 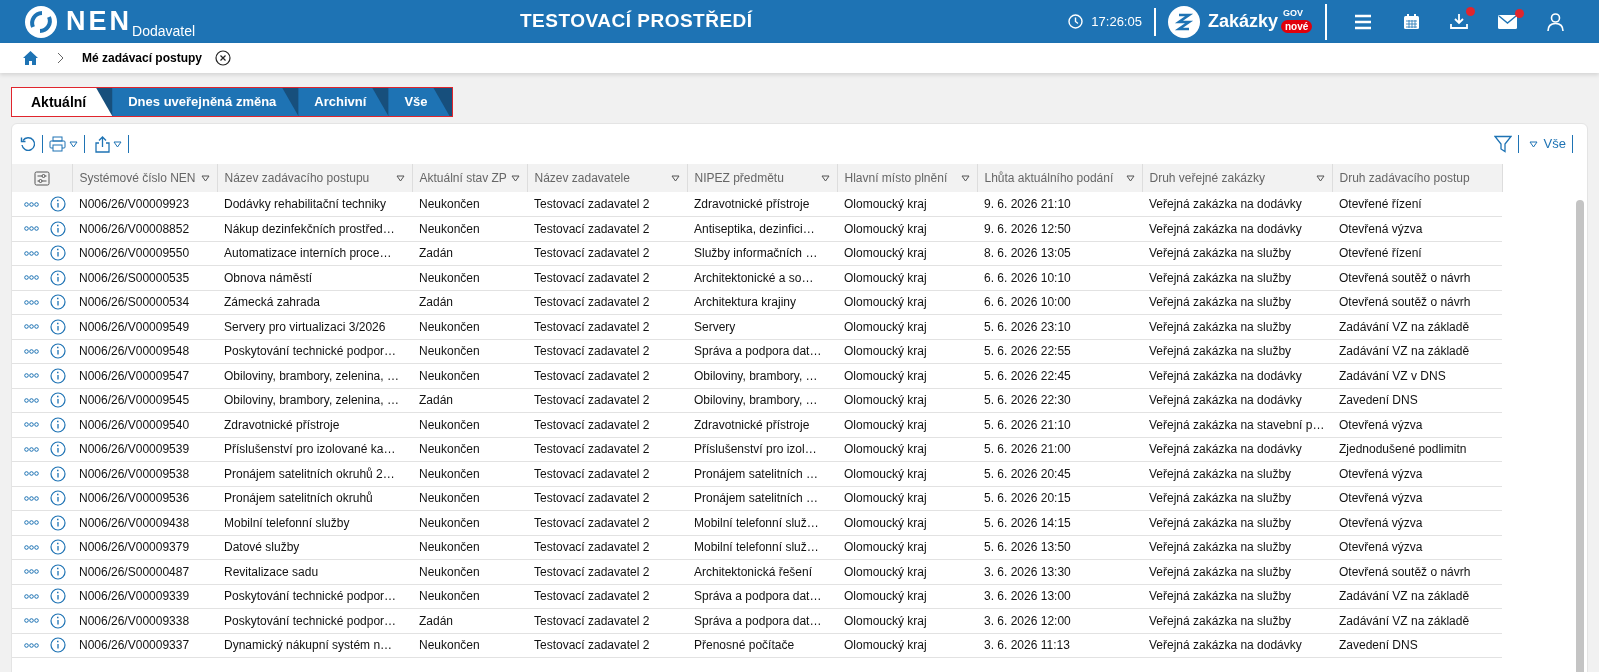 What do you see at coordinates (896, 178) in the screenshot?
I see `column-header: Hlavní místo plnění` at bounding box center [896, 178].